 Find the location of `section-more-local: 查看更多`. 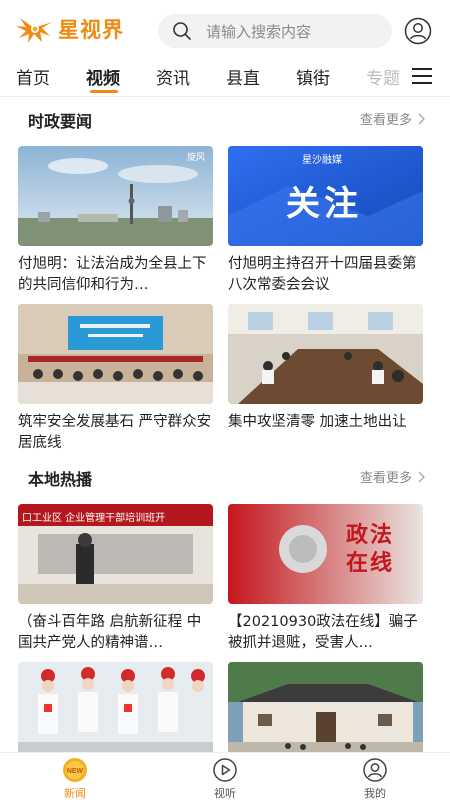

section-more-local: 查看更多 is located at coordinates (393, 476).